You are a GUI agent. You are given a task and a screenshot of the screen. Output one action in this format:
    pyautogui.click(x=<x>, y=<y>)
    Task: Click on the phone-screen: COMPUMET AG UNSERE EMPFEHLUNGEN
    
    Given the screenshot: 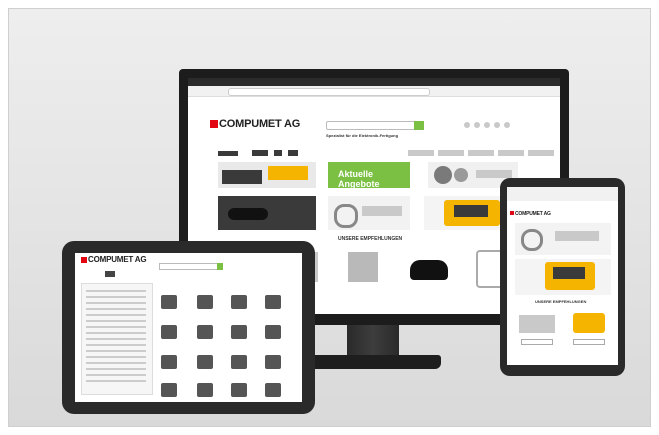 What is the action you would take?
    pyautogui.click(x=562, y=276)
    